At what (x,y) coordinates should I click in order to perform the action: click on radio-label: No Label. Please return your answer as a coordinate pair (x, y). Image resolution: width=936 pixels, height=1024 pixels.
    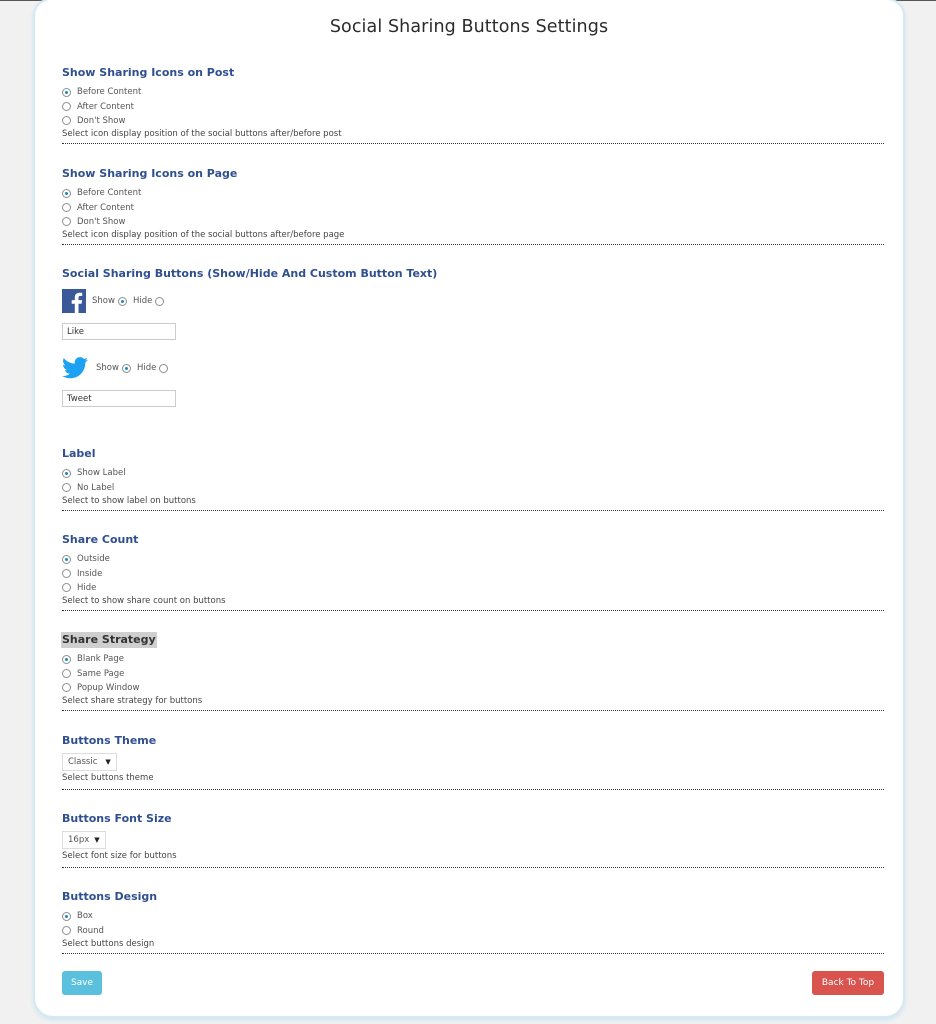
    Looking at the image, I should click on (96, 487).